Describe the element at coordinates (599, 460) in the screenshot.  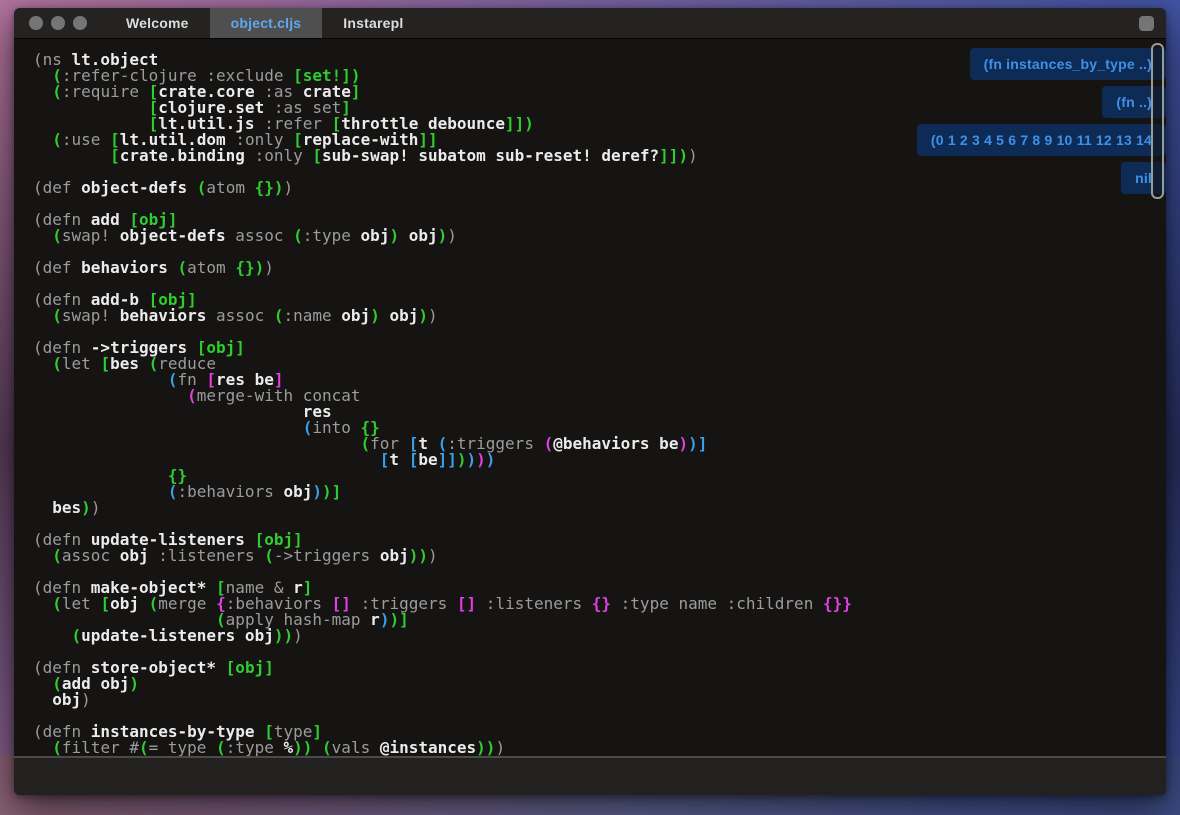
I see `code-line: [t [be]]))))` at that location.